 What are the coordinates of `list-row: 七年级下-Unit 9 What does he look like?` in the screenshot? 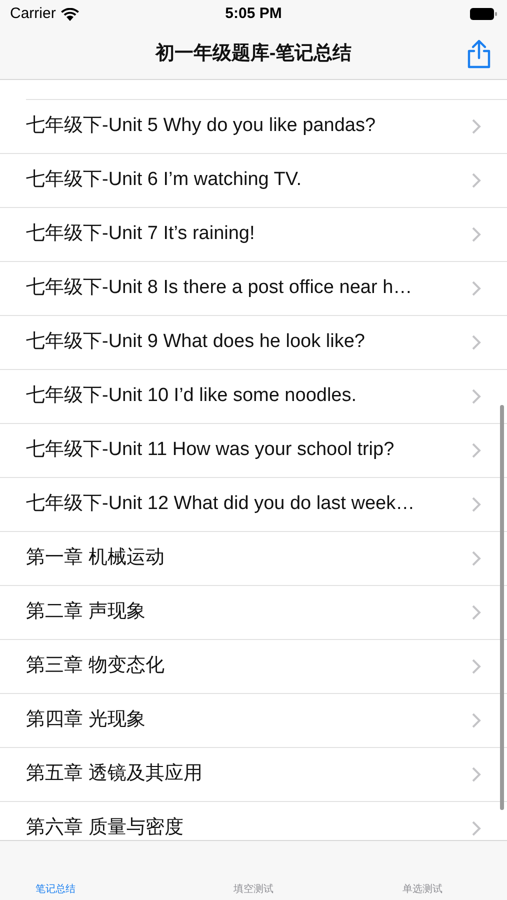 It's located at (253, 343).